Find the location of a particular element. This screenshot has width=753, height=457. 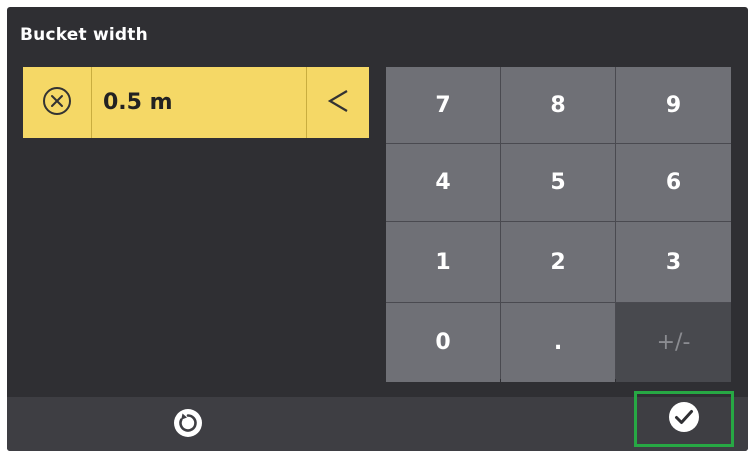

bottom-action-bar is located at coordinates (377, 421).